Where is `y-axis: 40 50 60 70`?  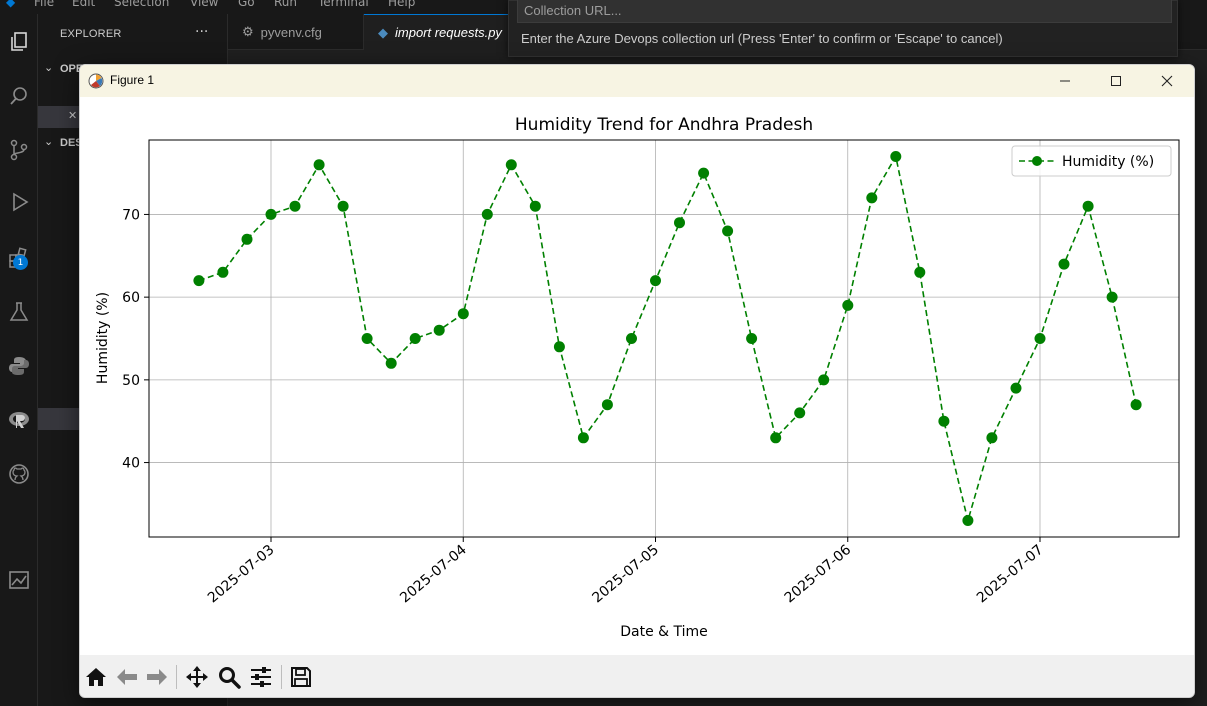
y-axis: 40 50 60 70 is located at coordinates (135, 339).